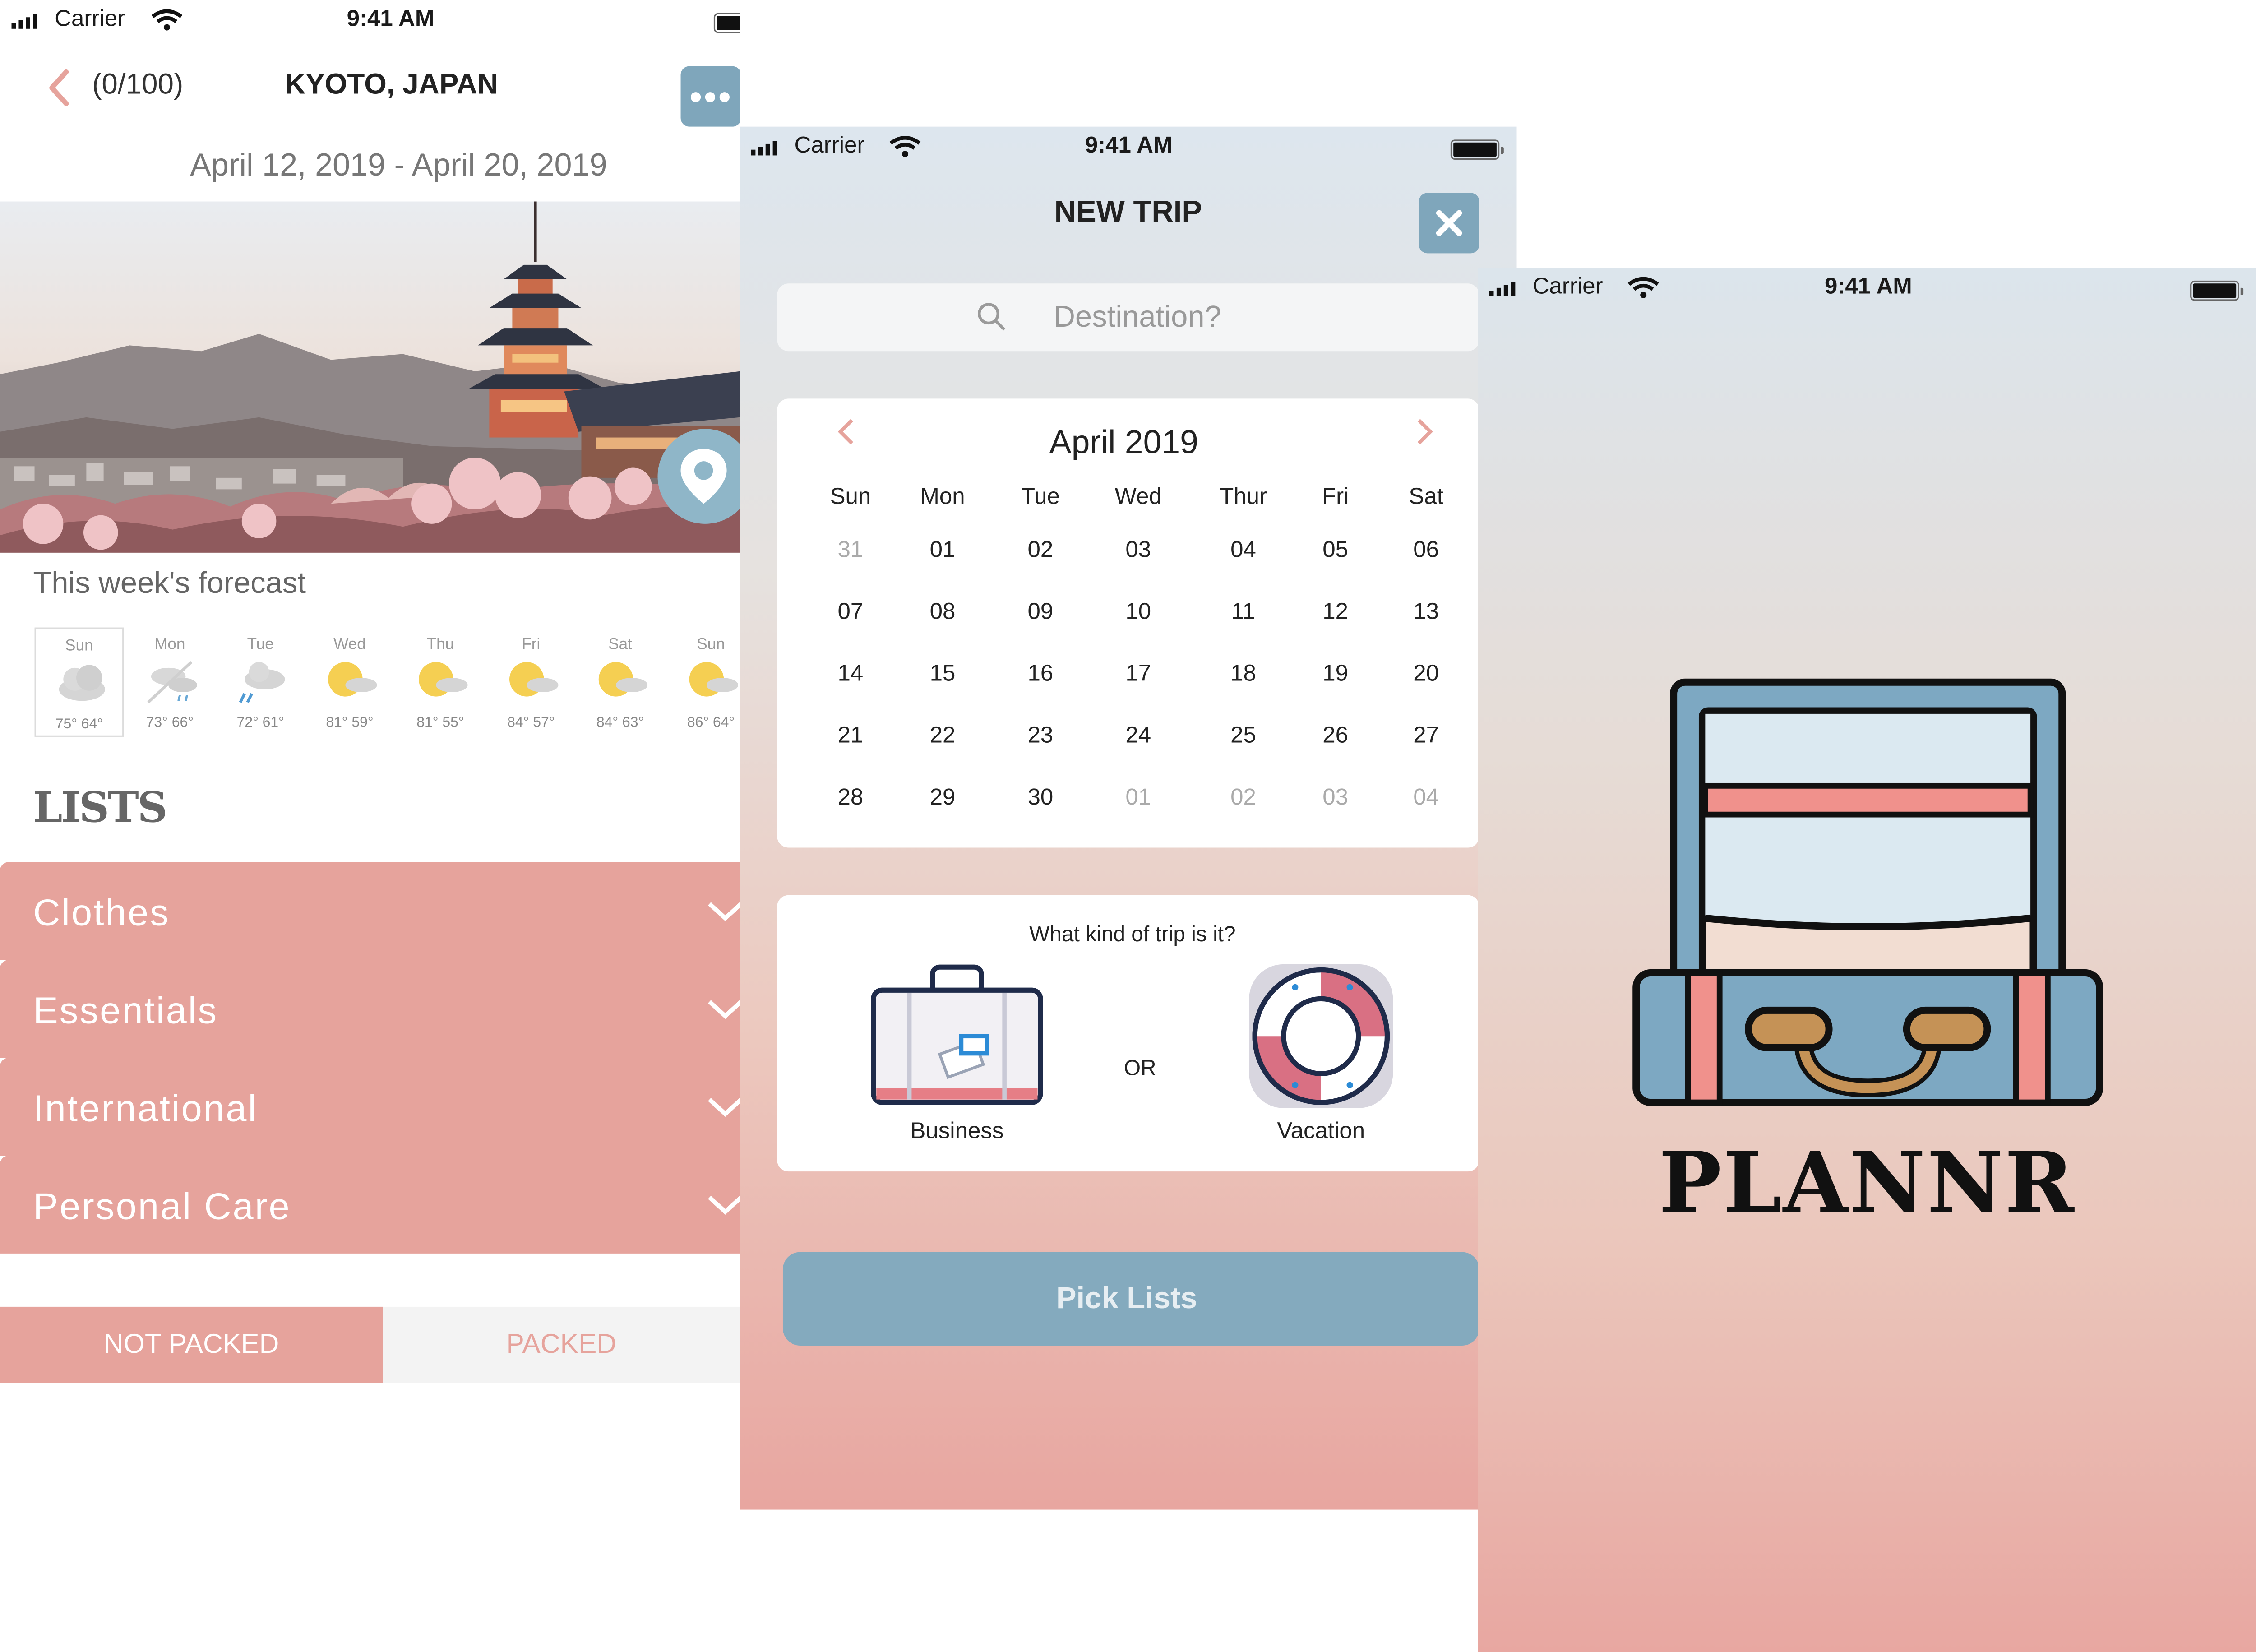  I want to click on calendar-day: 16, so click(1040, 675).